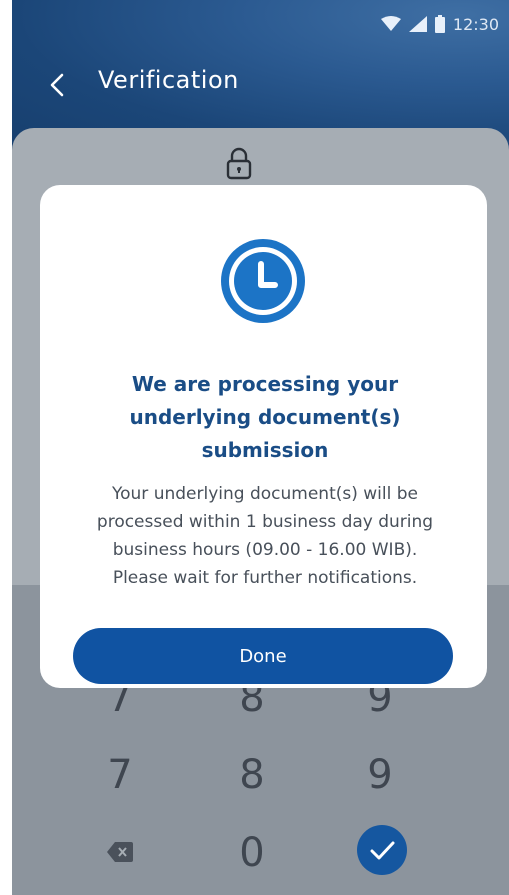 Image resolution: width=509 pixels, height=895 pixels. I want to click on battery-icon, so click(439, 24).